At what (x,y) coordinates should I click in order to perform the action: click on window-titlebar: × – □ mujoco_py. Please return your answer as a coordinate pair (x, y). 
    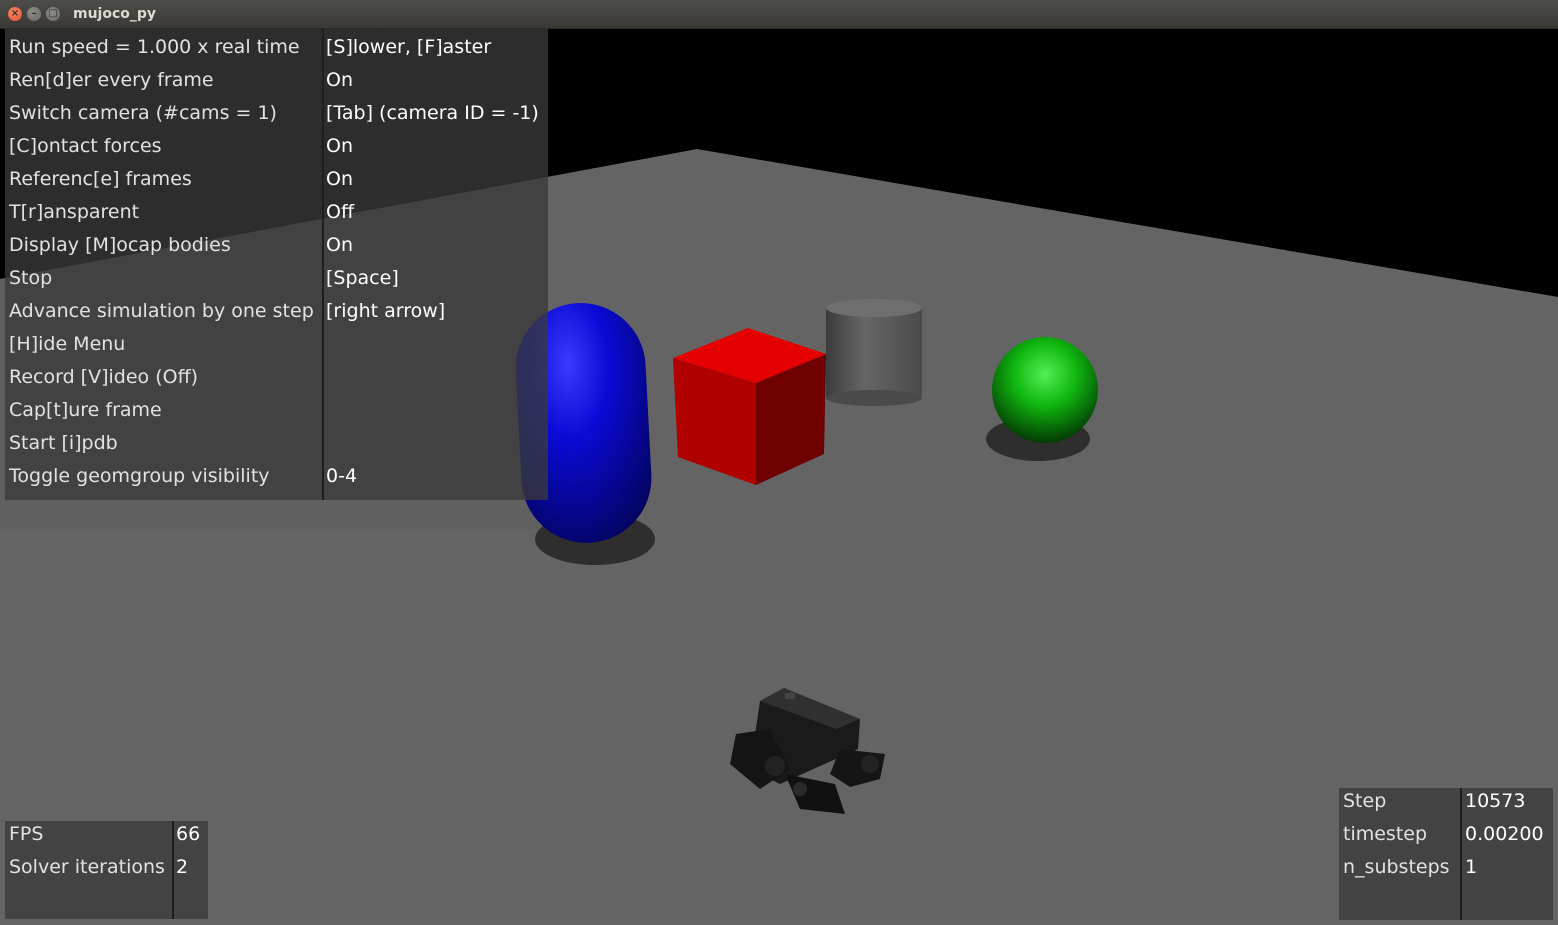
    Looking at the image, I should click on (779, 14).